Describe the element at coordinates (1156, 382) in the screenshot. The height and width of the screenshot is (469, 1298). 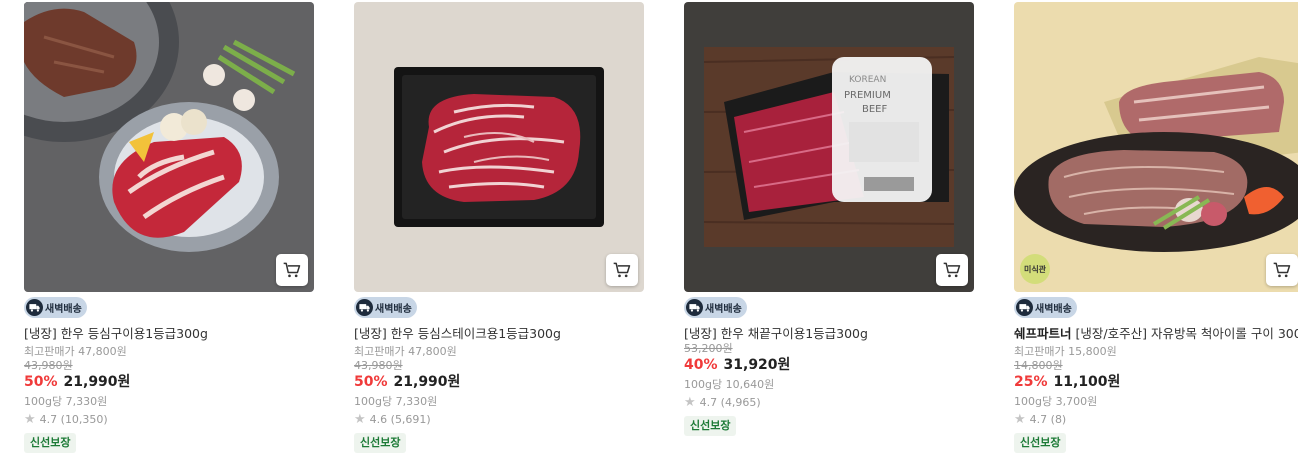
I see `price-row: 25% 11,100원` at that location.